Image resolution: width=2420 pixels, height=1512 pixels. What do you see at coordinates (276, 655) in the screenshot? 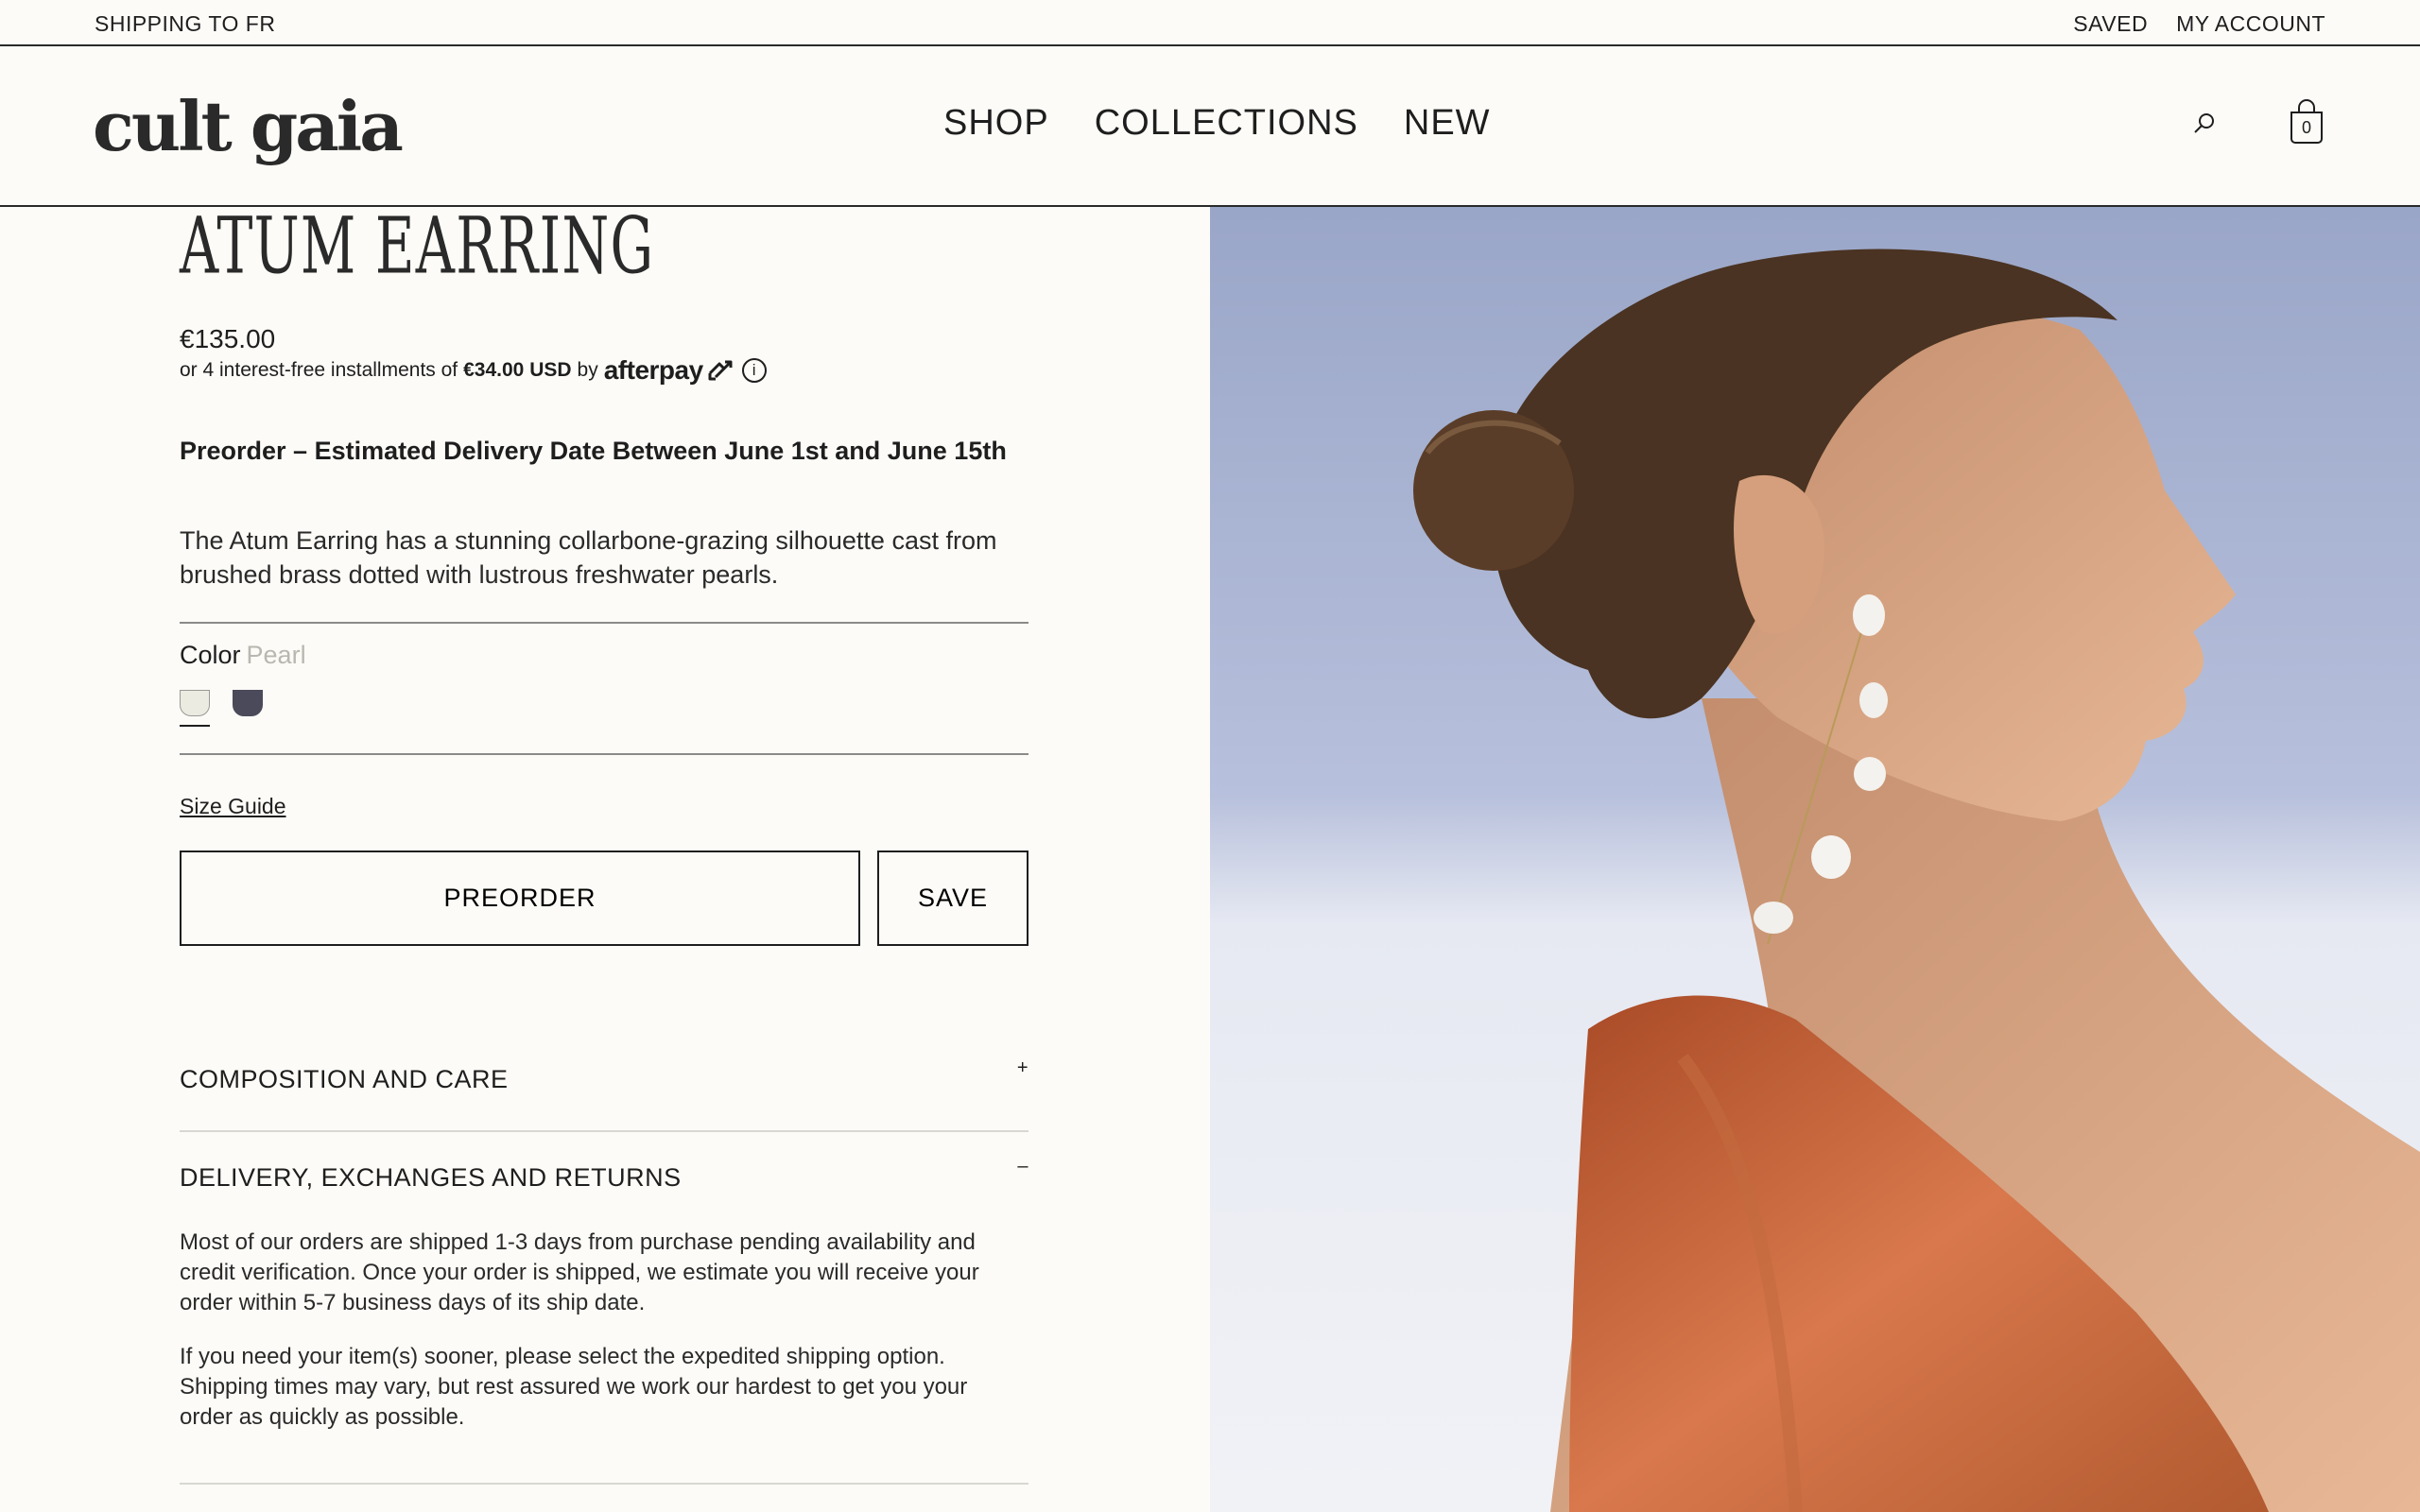
I see `selected-color: Pearl` at bounding box center [276, 655].